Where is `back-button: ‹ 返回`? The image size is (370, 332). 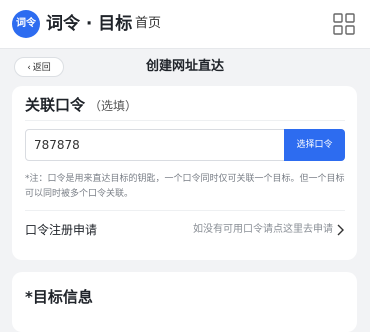 back-button: ‹ 返回 is located at coordinates (39, 67).